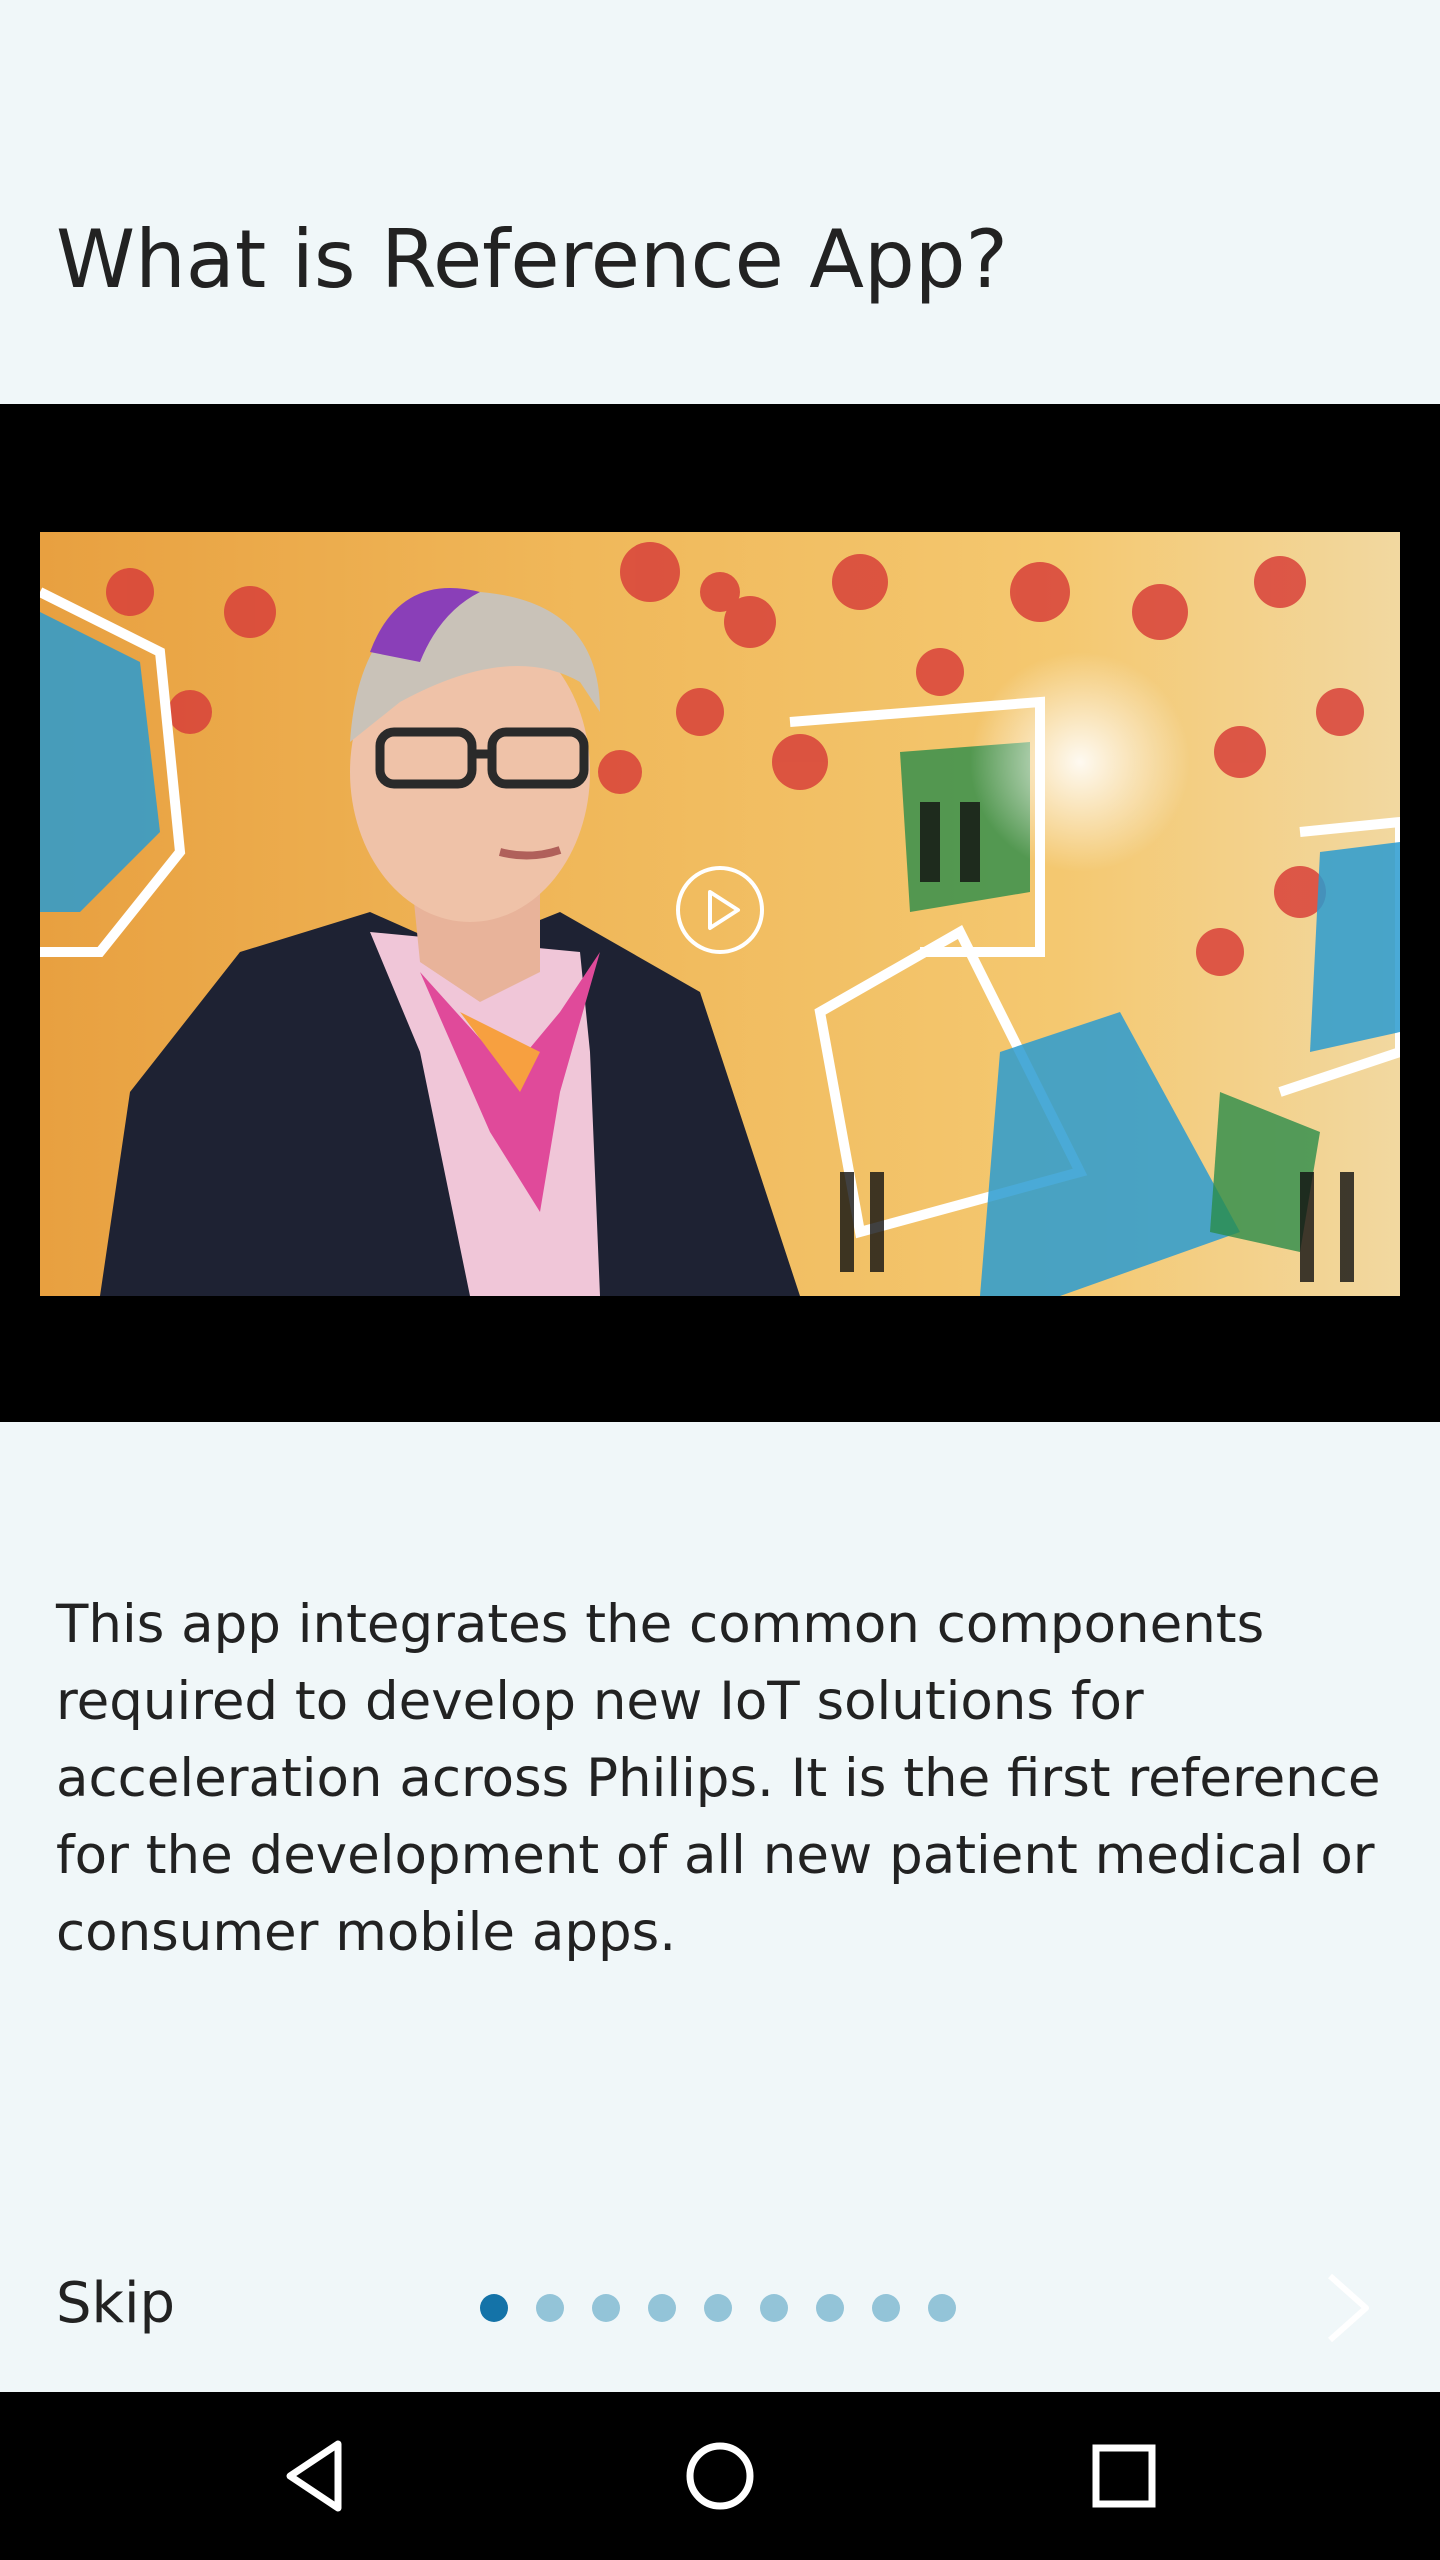  I want to click on page-title: What is Reference App?, so click(532, 259).